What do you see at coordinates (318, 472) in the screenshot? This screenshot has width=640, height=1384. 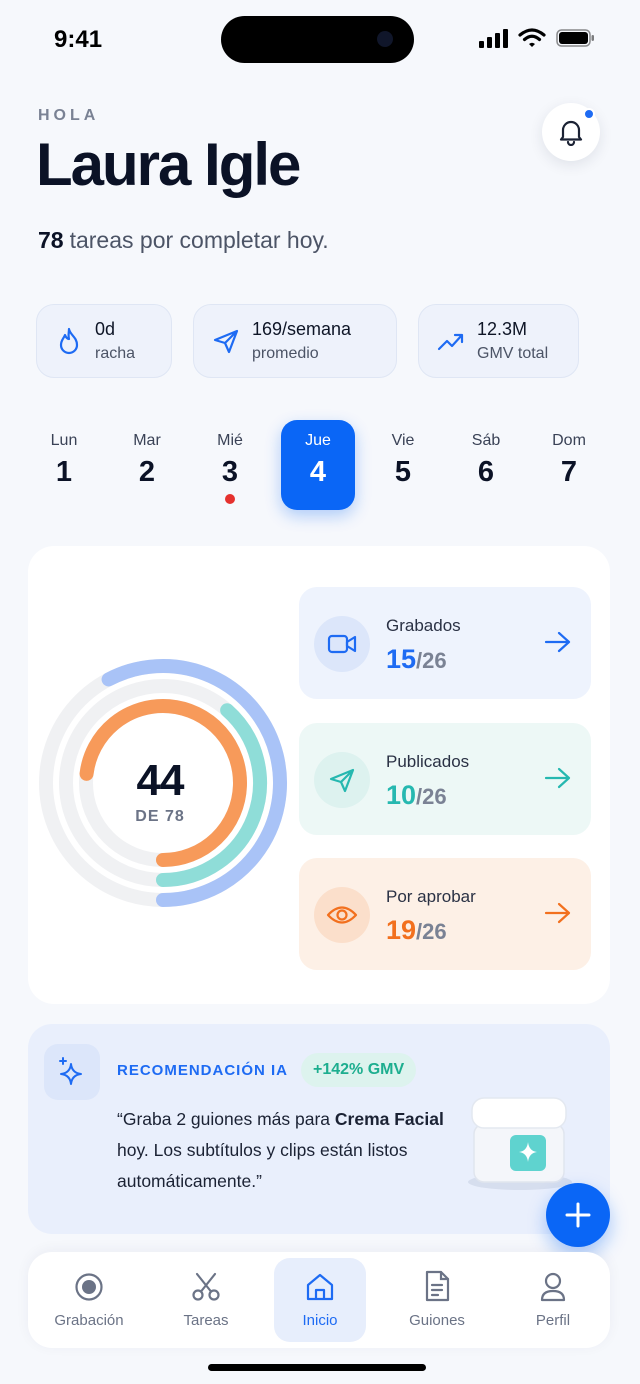 I see `day-number: 4` at bounding box center [318, 472].